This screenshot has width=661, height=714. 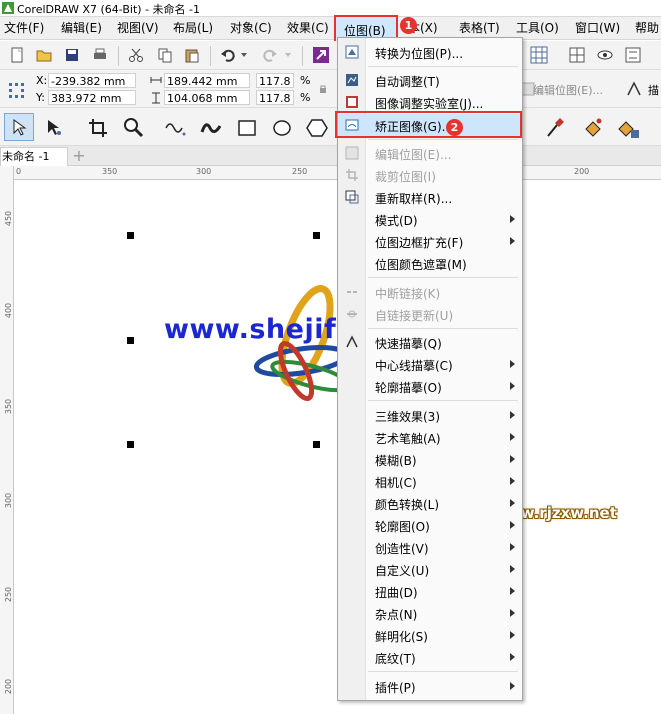 What do you see at coordinates (430, 481) in the screenshot?
I see `menu-item-camera: 相机(C)` at bounding box center [430, 481].